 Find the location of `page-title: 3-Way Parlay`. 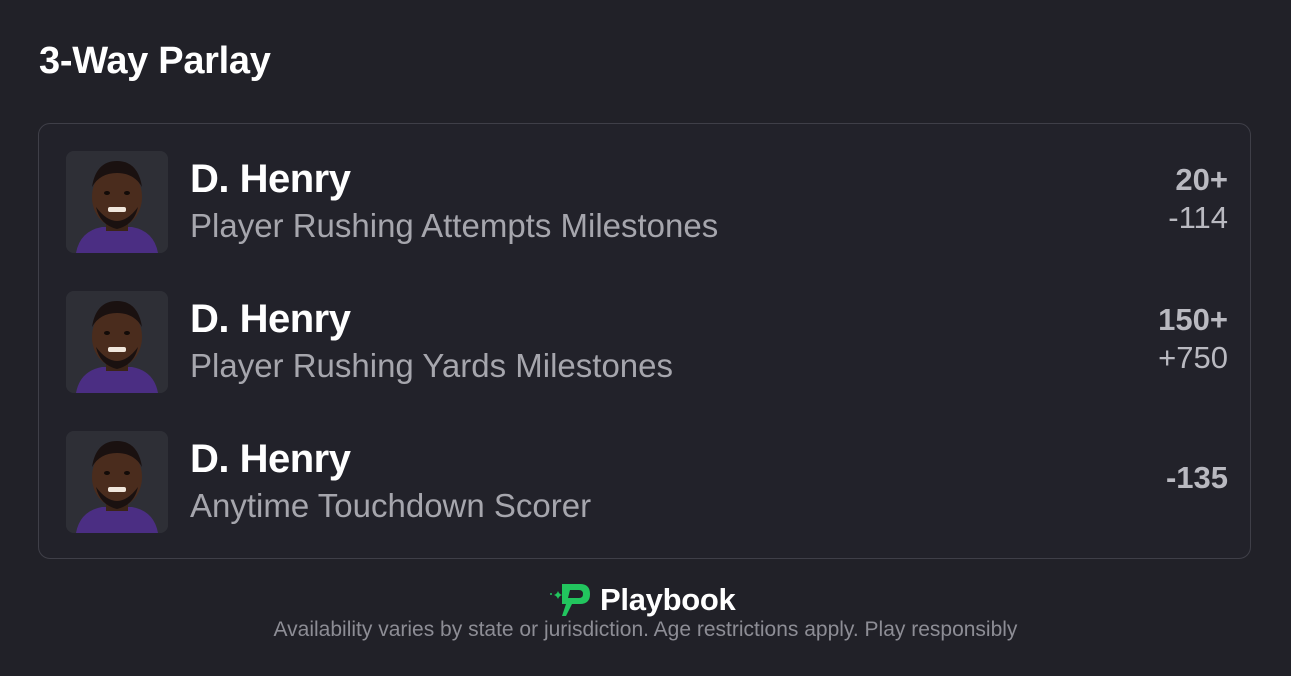

page-title: 3-Way Parlay is located at coordinates (155, 61).